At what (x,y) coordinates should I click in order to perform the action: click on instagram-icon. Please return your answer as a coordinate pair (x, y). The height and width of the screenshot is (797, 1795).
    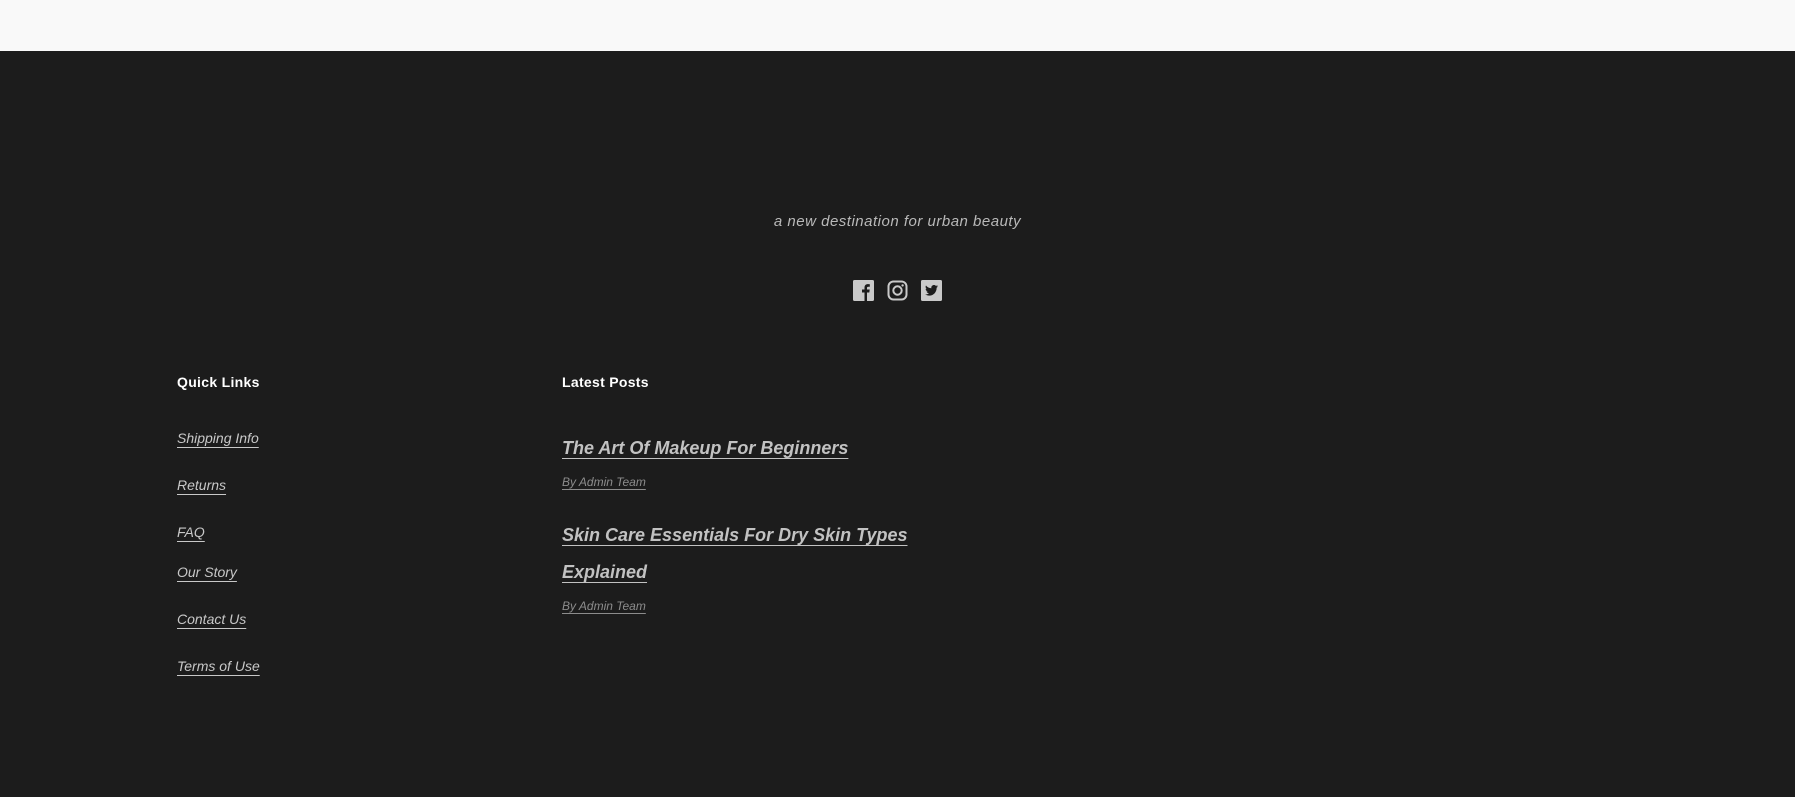
    Looking at the image, I should click on (897, 290).